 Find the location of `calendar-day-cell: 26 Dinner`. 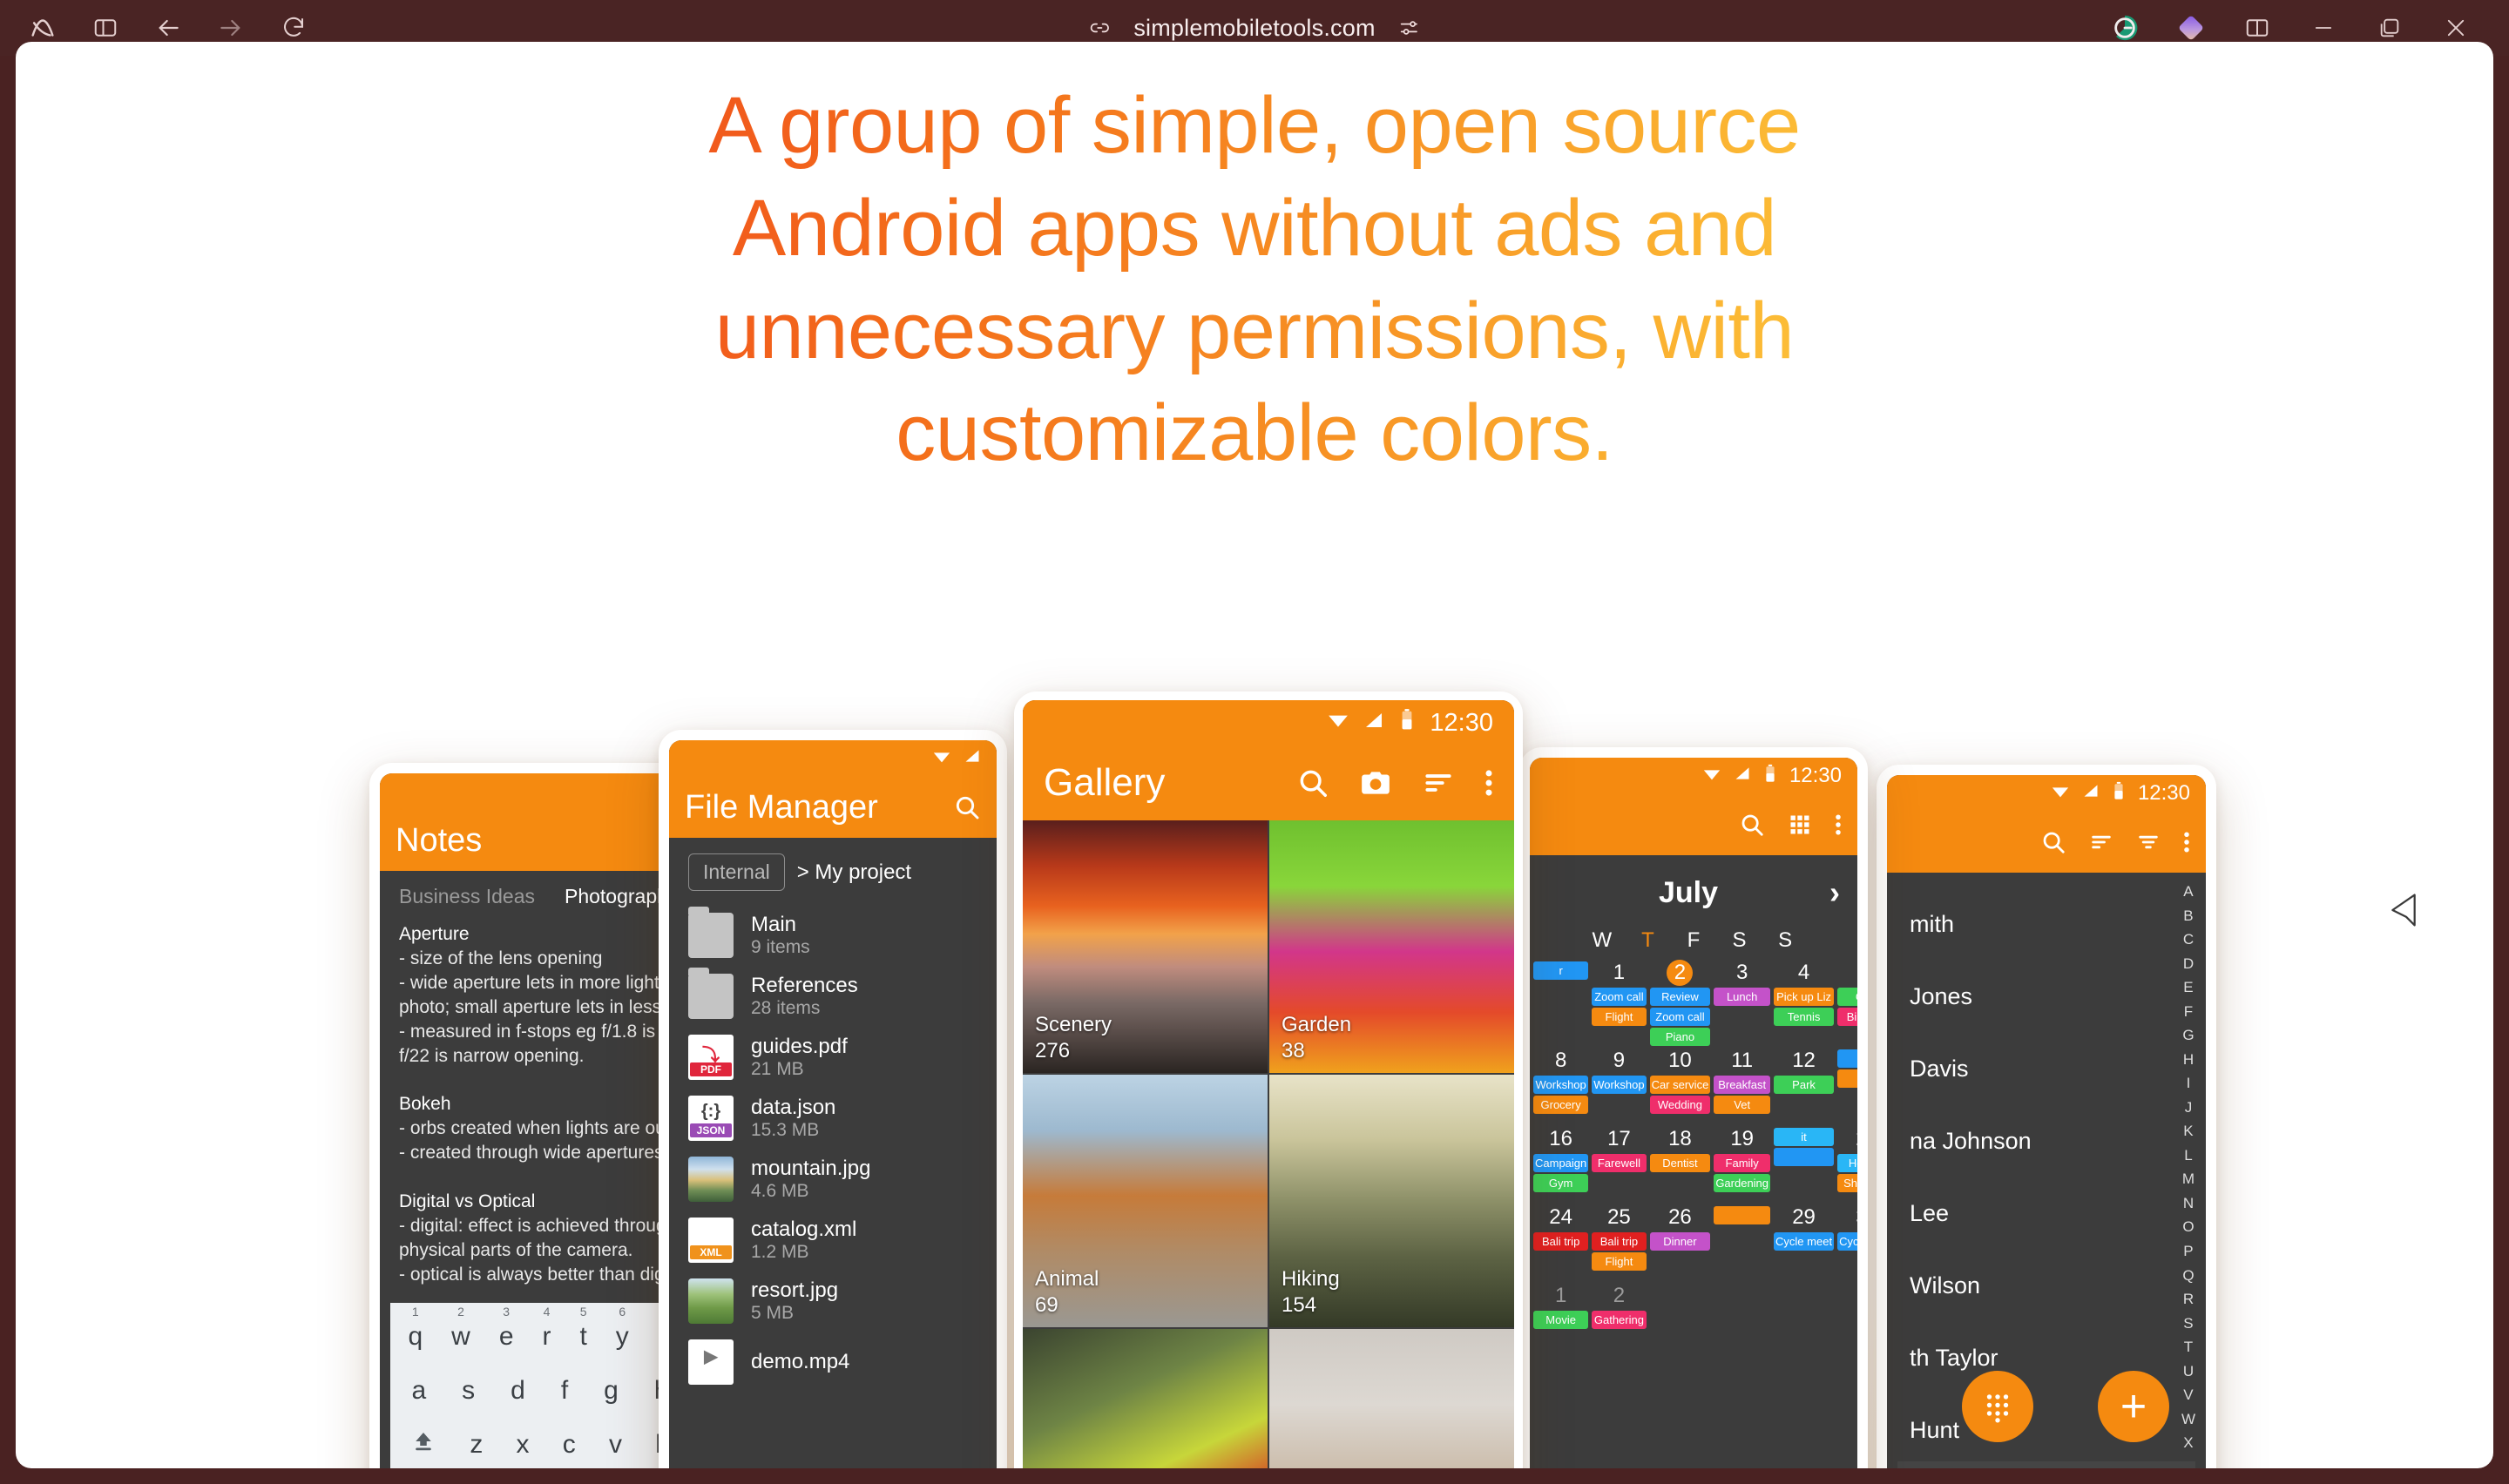

calendar-day-cell: 26 Dinner is located at coordinates (1680, 1243).